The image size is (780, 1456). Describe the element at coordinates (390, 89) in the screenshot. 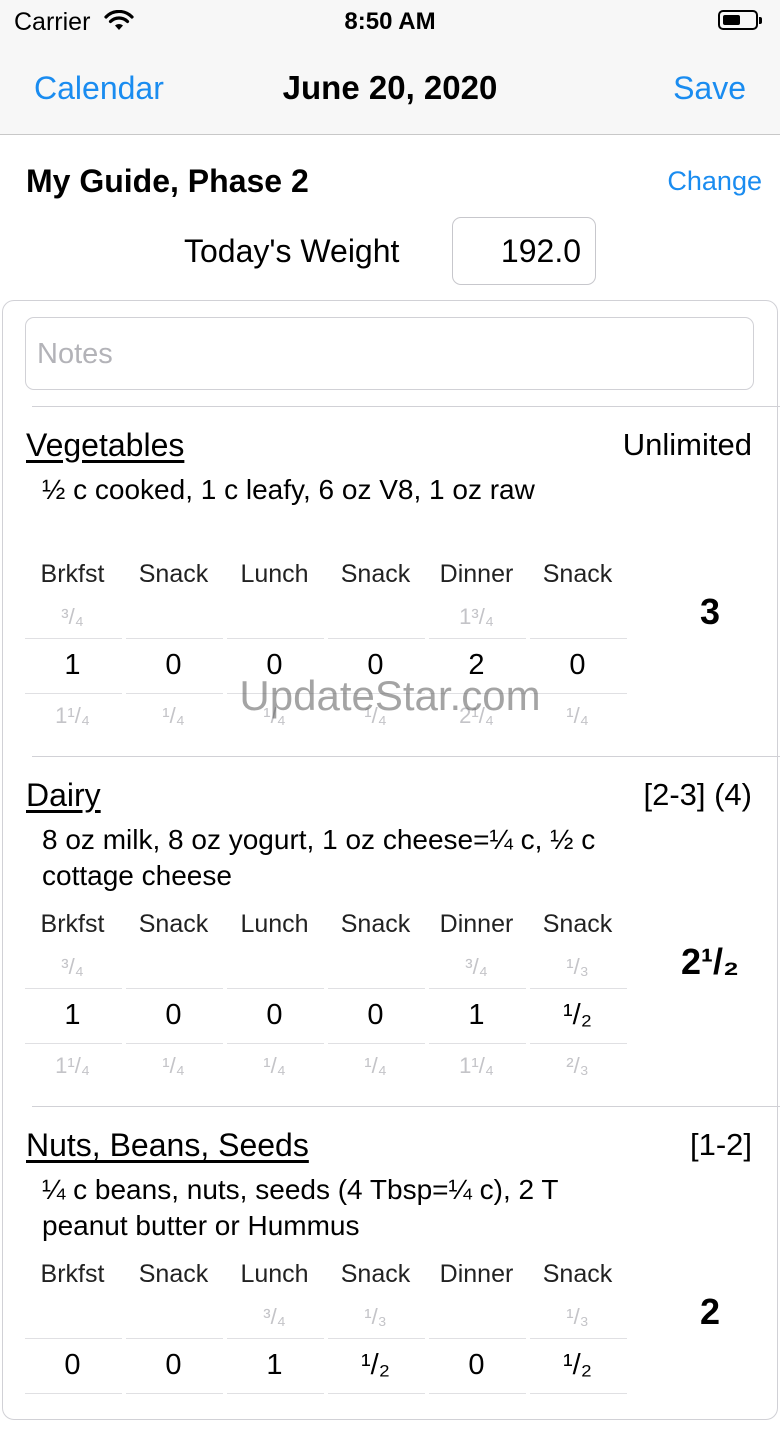

I see `navigation-bar: Calendar June 20, 2020 Save` at that location.